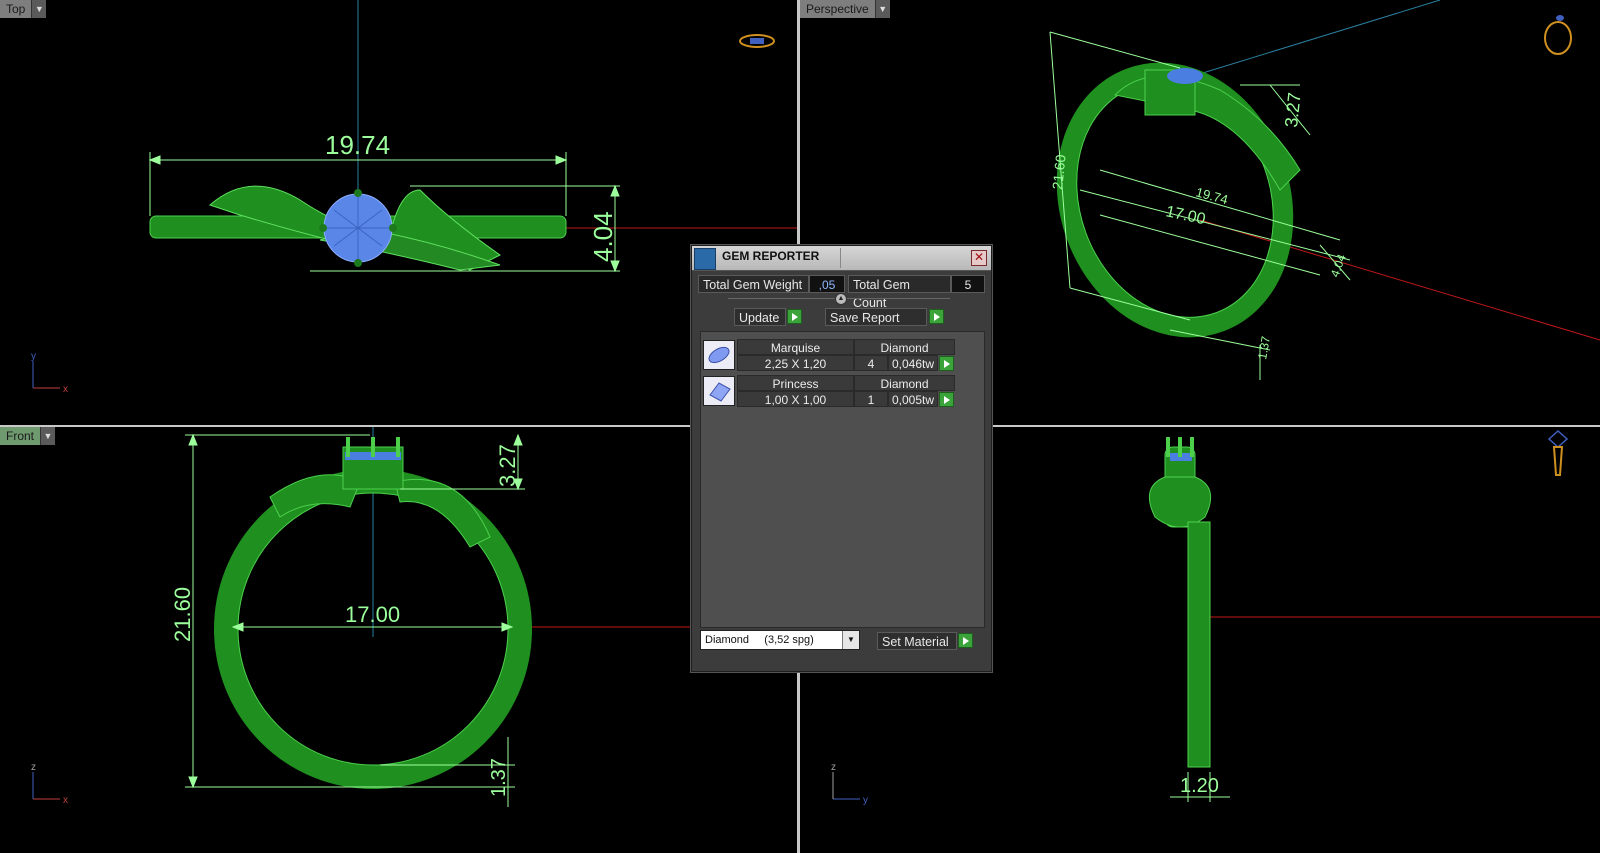  I want to click on gem-top, so click(358, 228).